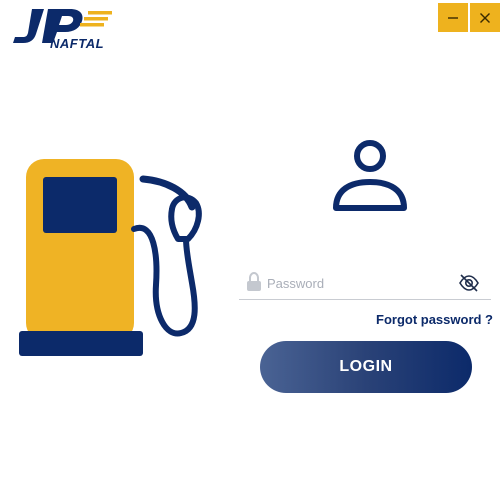  I want to click on lock-icon, so click(254, 282).